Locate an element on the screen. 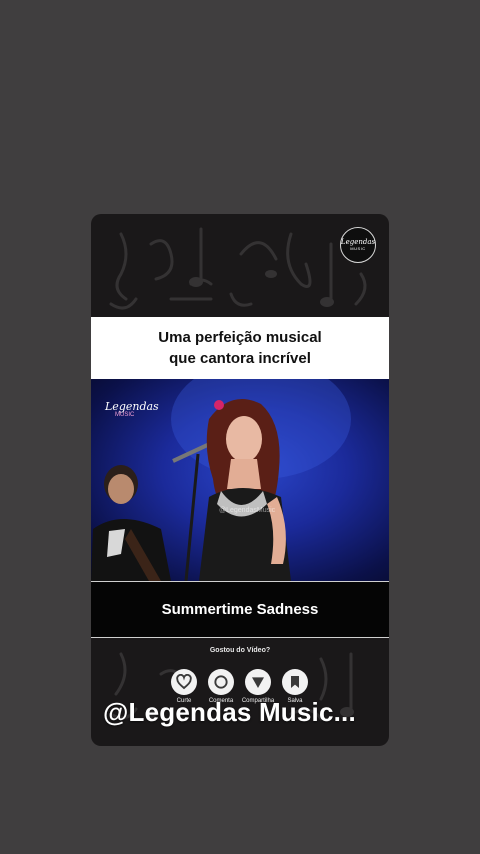  video-frame: Legendas MUSIC @LegendasMusic is located at coordinates (240, 480).